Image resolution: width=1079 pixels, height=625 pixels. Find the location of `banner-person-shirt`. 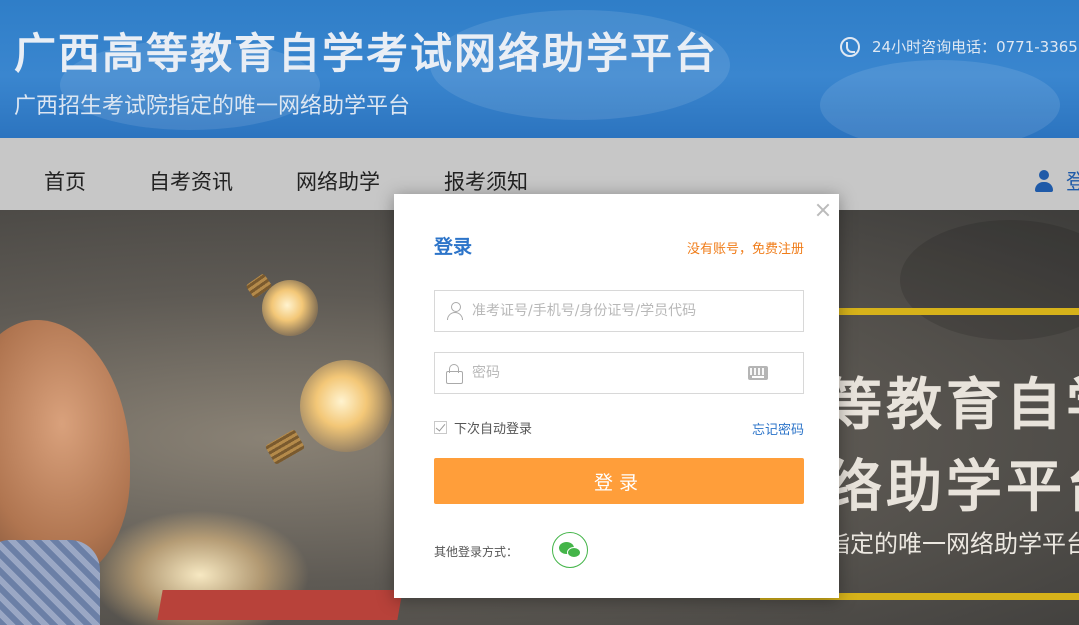

banner-person-shirt is located at coordinates (50, 582).